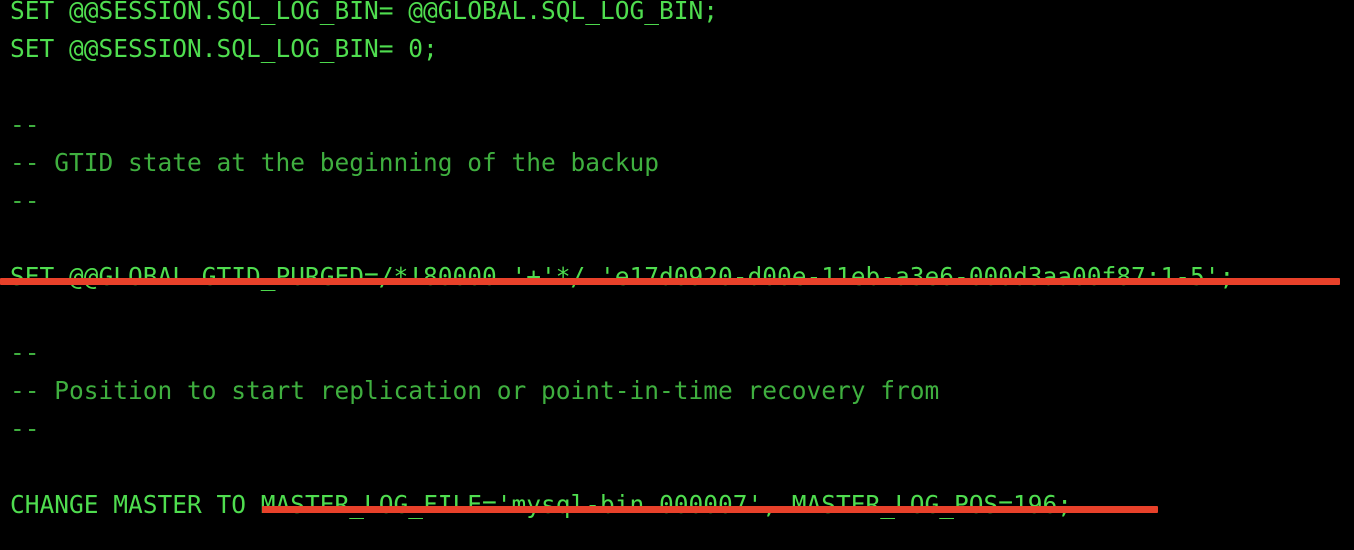  Describe the element at coordinates (670, 281) in the screenshot. I see `highlight-underline-gtid-purged` at that location.